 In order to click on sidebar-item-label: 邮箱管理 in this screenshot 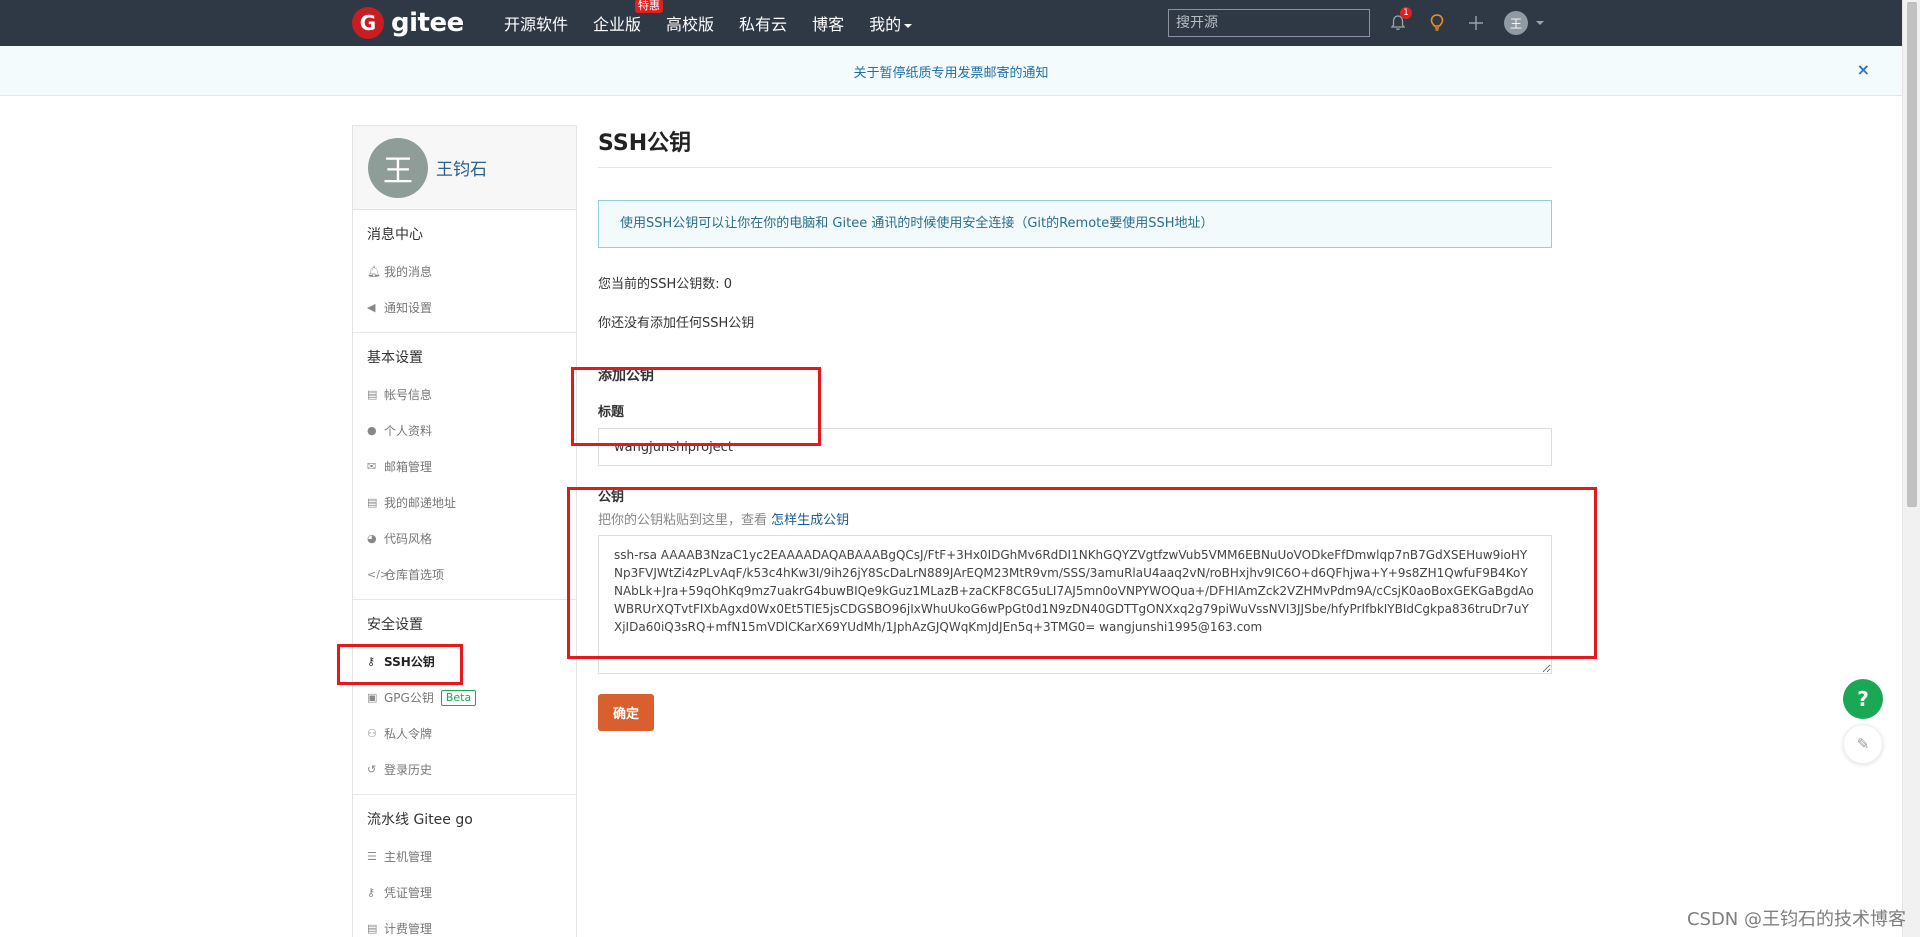, I will do `click(408, 467)`.